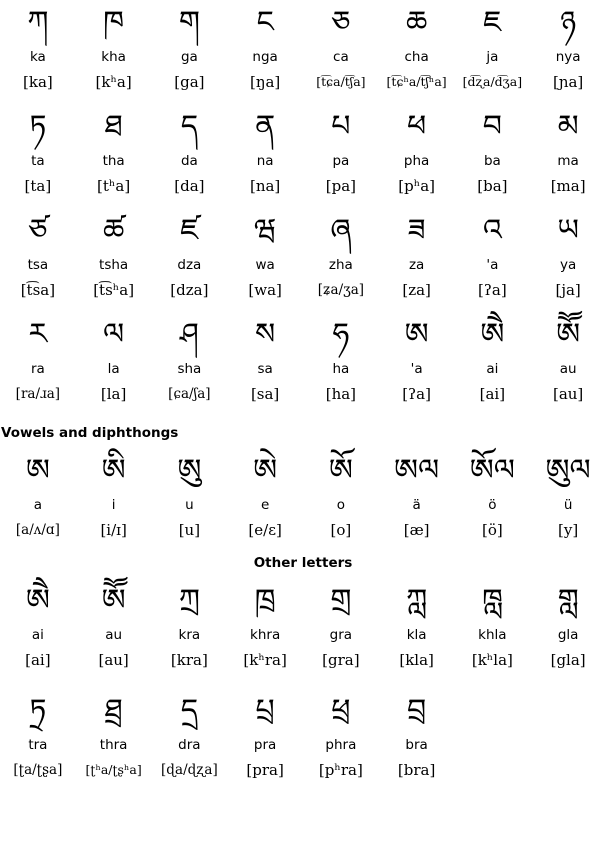  Describe the element at coordinates (38, 22) in the screenshot. I see `tibetan-glyph: ཀ` at that location.